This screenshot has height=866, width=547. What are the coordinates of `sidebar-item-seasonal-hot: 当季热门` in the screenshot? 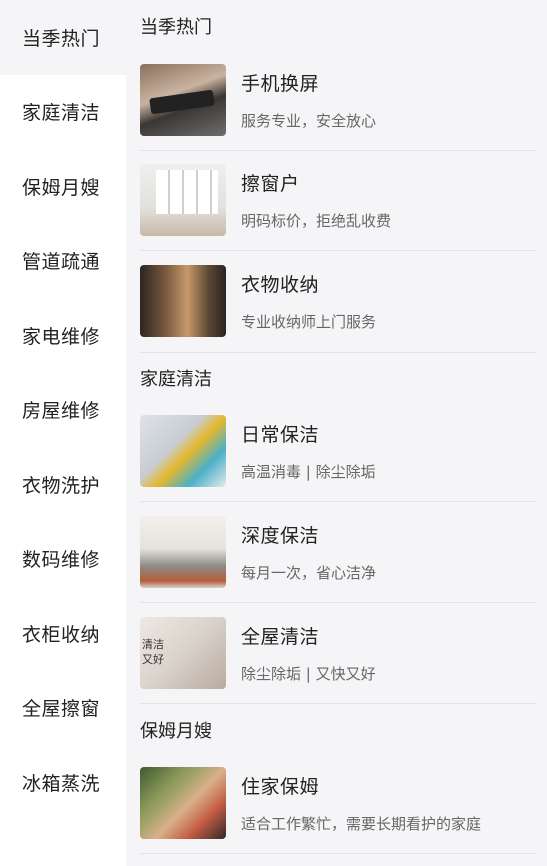 It's located at (63, 37).